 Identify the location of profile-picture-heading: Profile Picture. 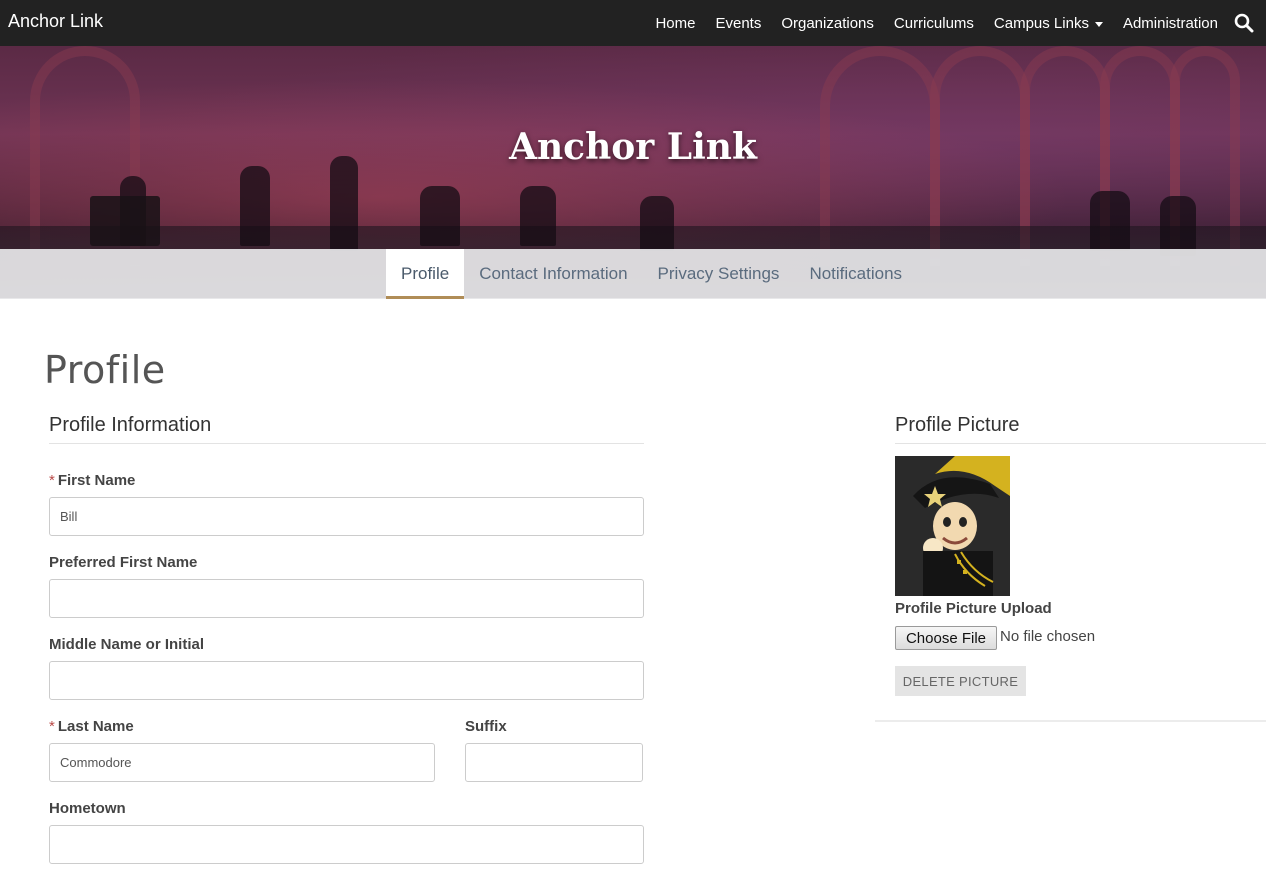
(1080, 429).